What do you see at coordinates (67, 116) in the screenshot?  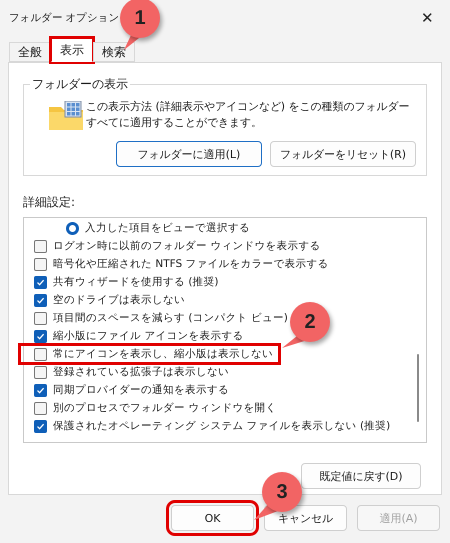 I see `folder-icon` at bounding box center [67, 116].